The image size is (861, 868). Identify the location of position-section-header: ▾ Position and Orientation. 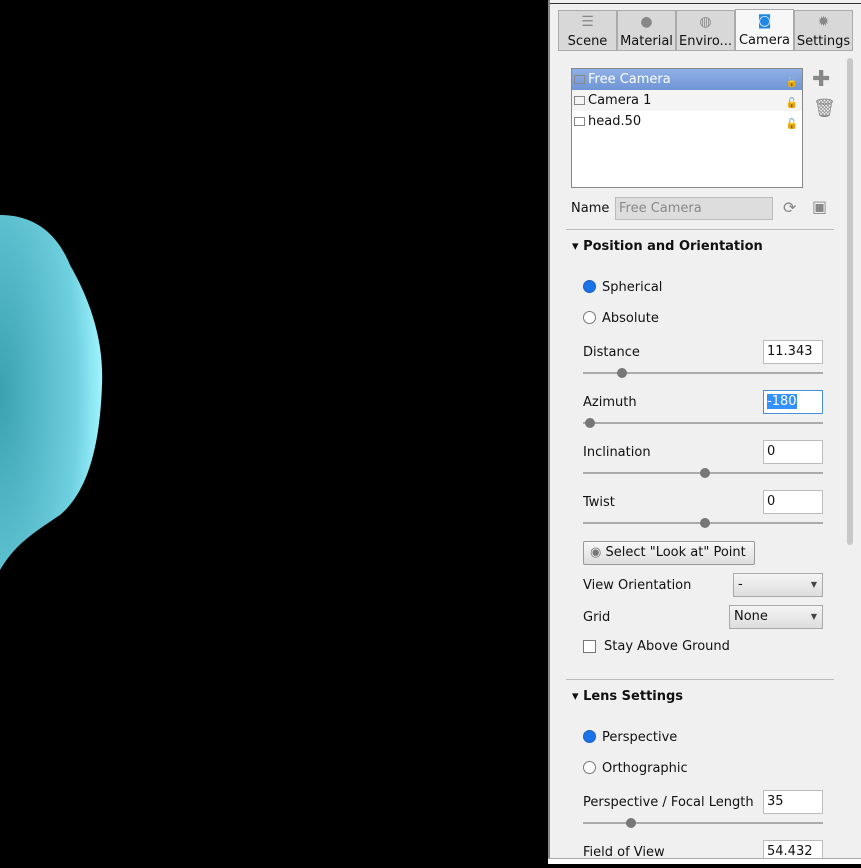
(667, 246).